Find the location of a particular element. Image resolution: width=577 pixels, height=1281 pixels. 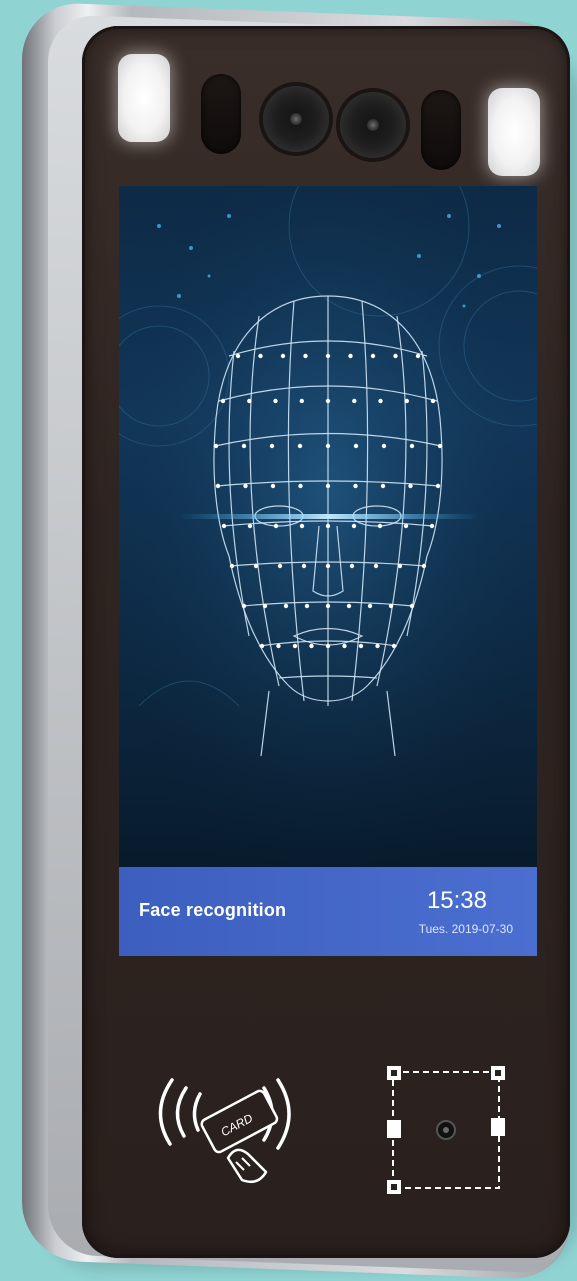

qr-scanner-graphic is located at coordinates (446, 1130).